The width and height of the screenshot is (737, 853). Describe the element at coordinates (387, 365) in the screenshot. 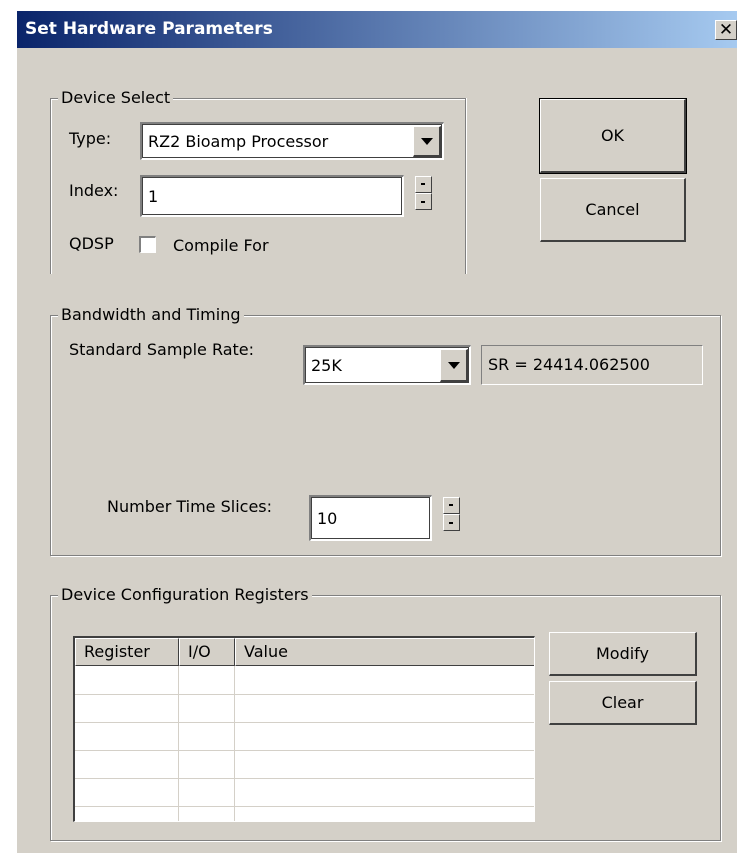

I see `sample-rate-dropdown: 25K` at that location.